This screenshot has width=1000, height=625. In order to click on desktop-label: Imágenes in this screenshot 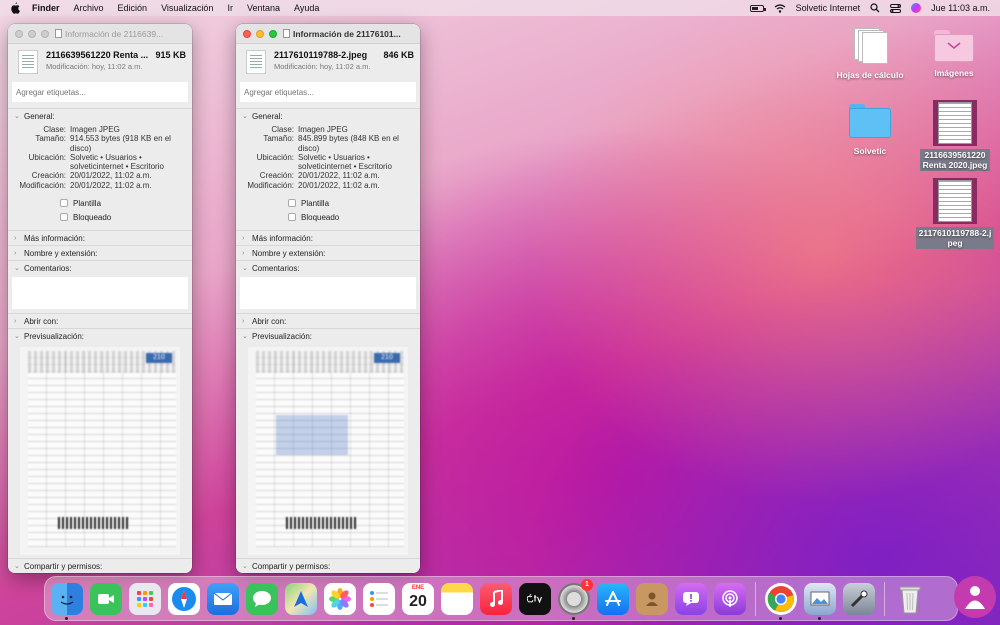, I will do `click(954, 73)`.